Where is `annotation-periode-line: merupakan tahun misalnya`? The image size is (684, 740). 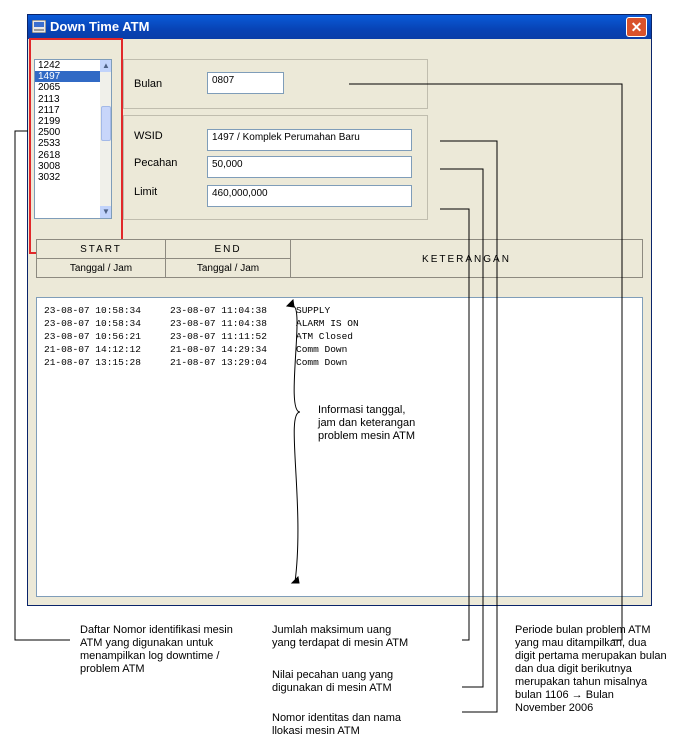
annotation-periode-line: merupakan tahun misalnya is located at coordinates (581, 682).